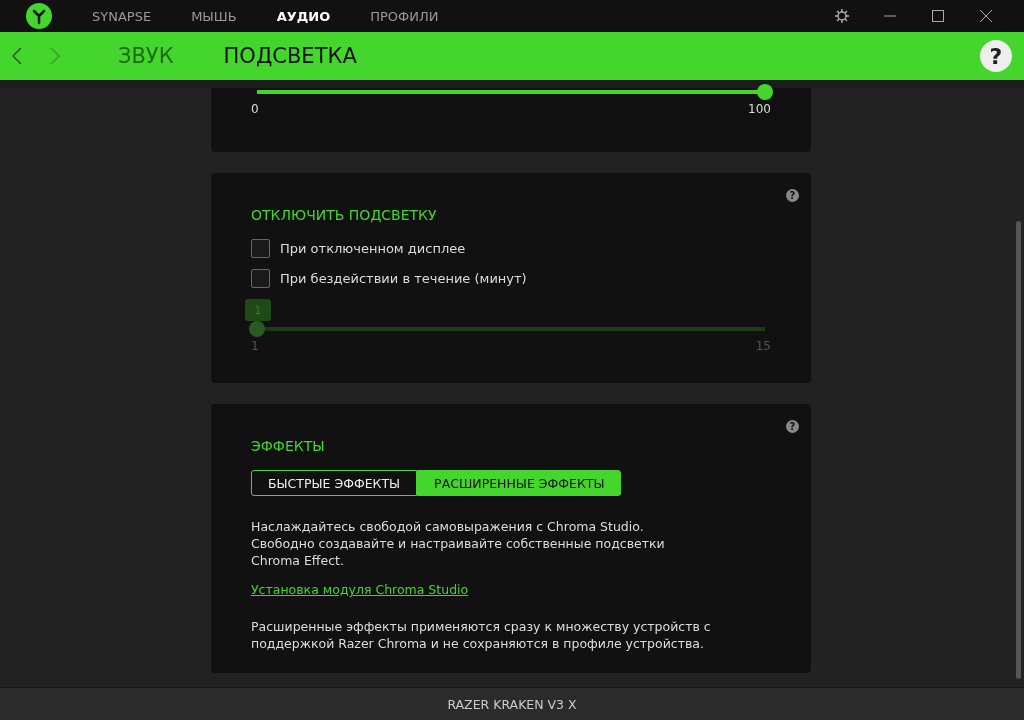 The height and width of the screenshot is (720, 1024). I want to click on nav-tab: SYNAPSE, so click(122, 16).